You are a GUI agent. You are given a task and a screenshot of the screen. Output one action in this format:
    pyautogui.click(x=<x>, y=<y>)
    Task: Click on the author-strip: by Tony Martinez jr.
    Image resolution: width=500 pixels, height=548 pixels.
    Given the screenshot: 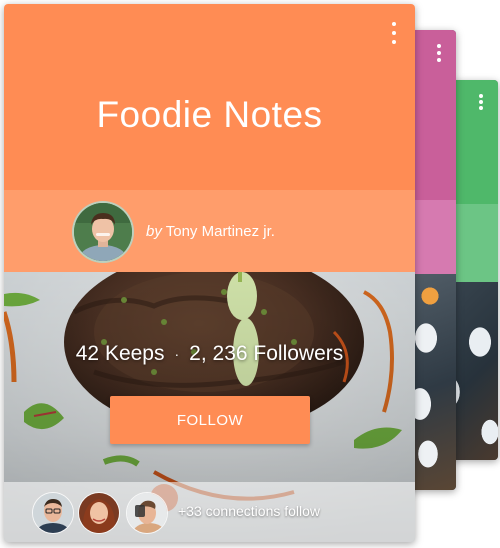 What is the action you would take?
    pyautogui.click(x=209, y=231)
    